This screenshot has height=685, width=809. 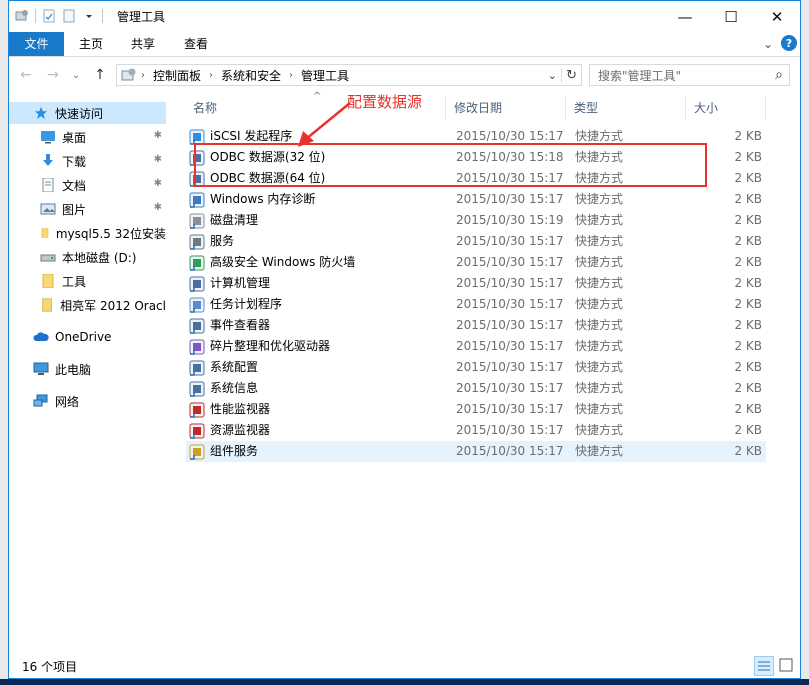 What do you see at coordinates (74, 161) in the screenshot?
I see `sidebar-item-label: 下载` at bounding box center [74, 161].